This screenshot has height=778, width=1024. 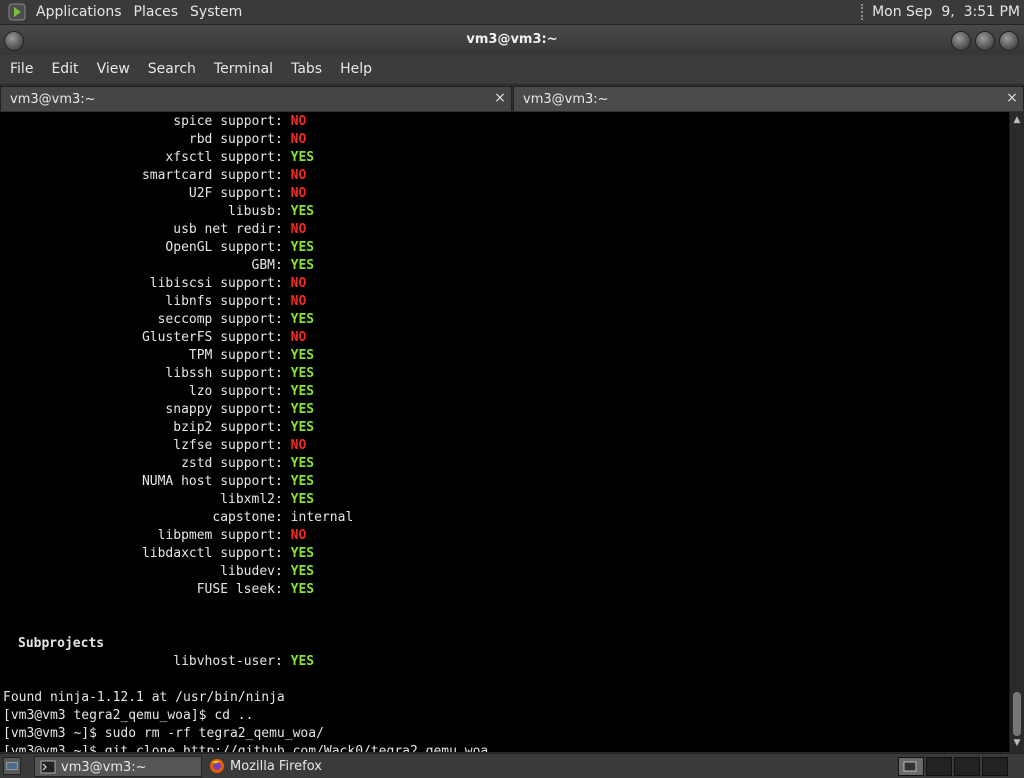 What do you see at coordinates (245, 230) in the screenshot?
I see `feature-line: usb net redir: NO` at bounding box center [245, 230].